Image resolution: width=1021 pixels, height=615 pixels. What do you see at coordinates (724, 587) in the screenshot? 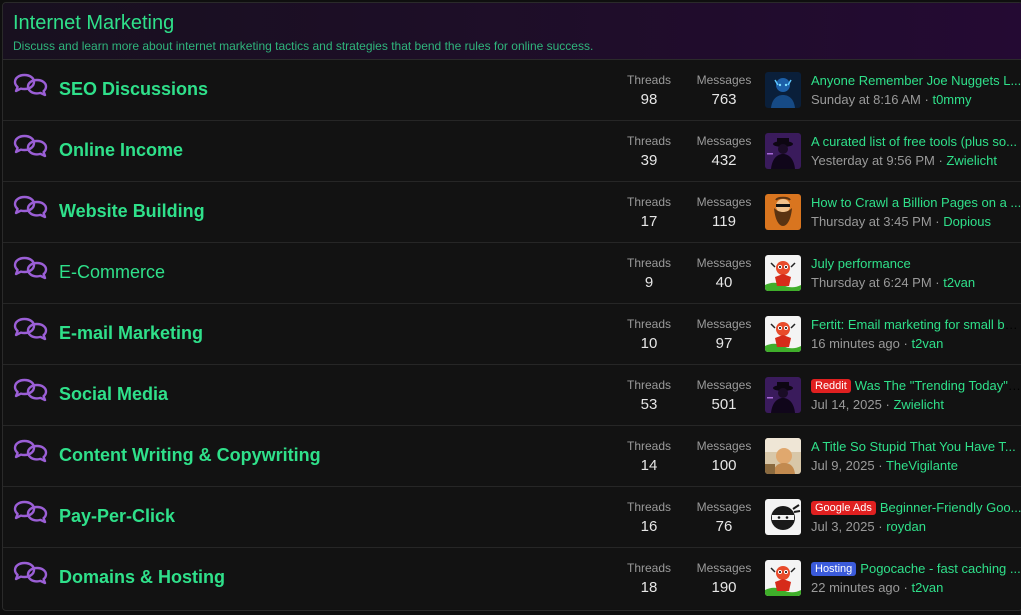
I see `messages-count: 190` at bounding box center [724, 587].